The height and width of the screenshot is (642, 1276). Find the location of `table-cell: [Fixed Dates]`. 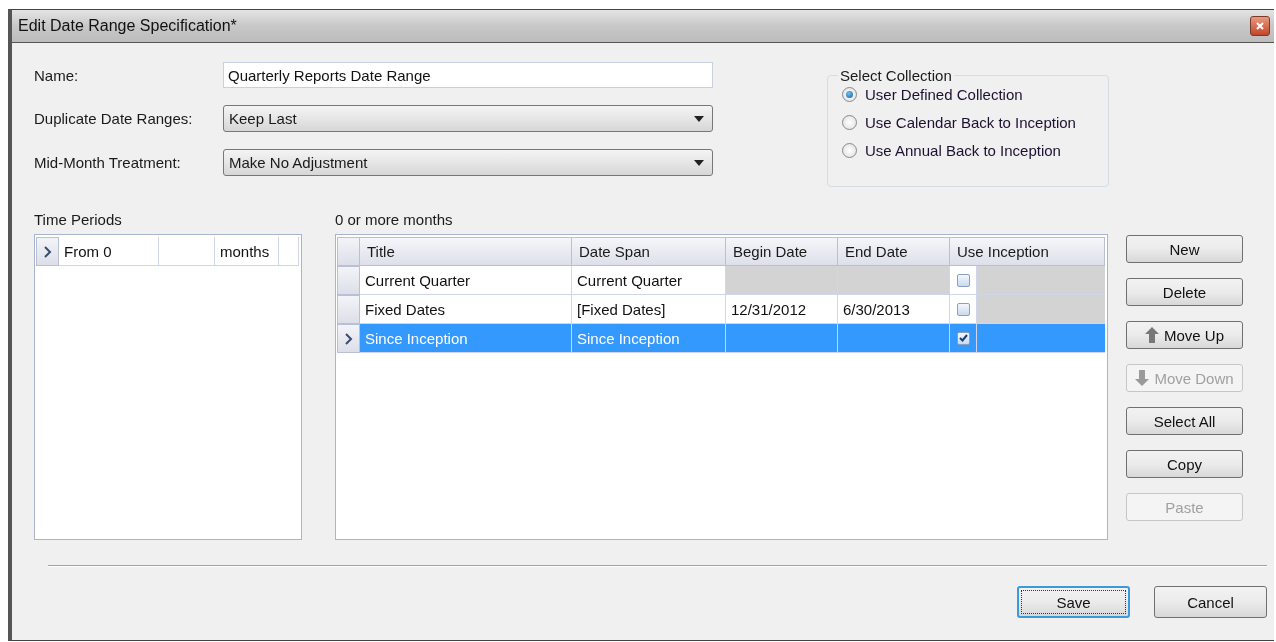

table-cell: [Fixed Dates] is located at coordinates (649, 309).